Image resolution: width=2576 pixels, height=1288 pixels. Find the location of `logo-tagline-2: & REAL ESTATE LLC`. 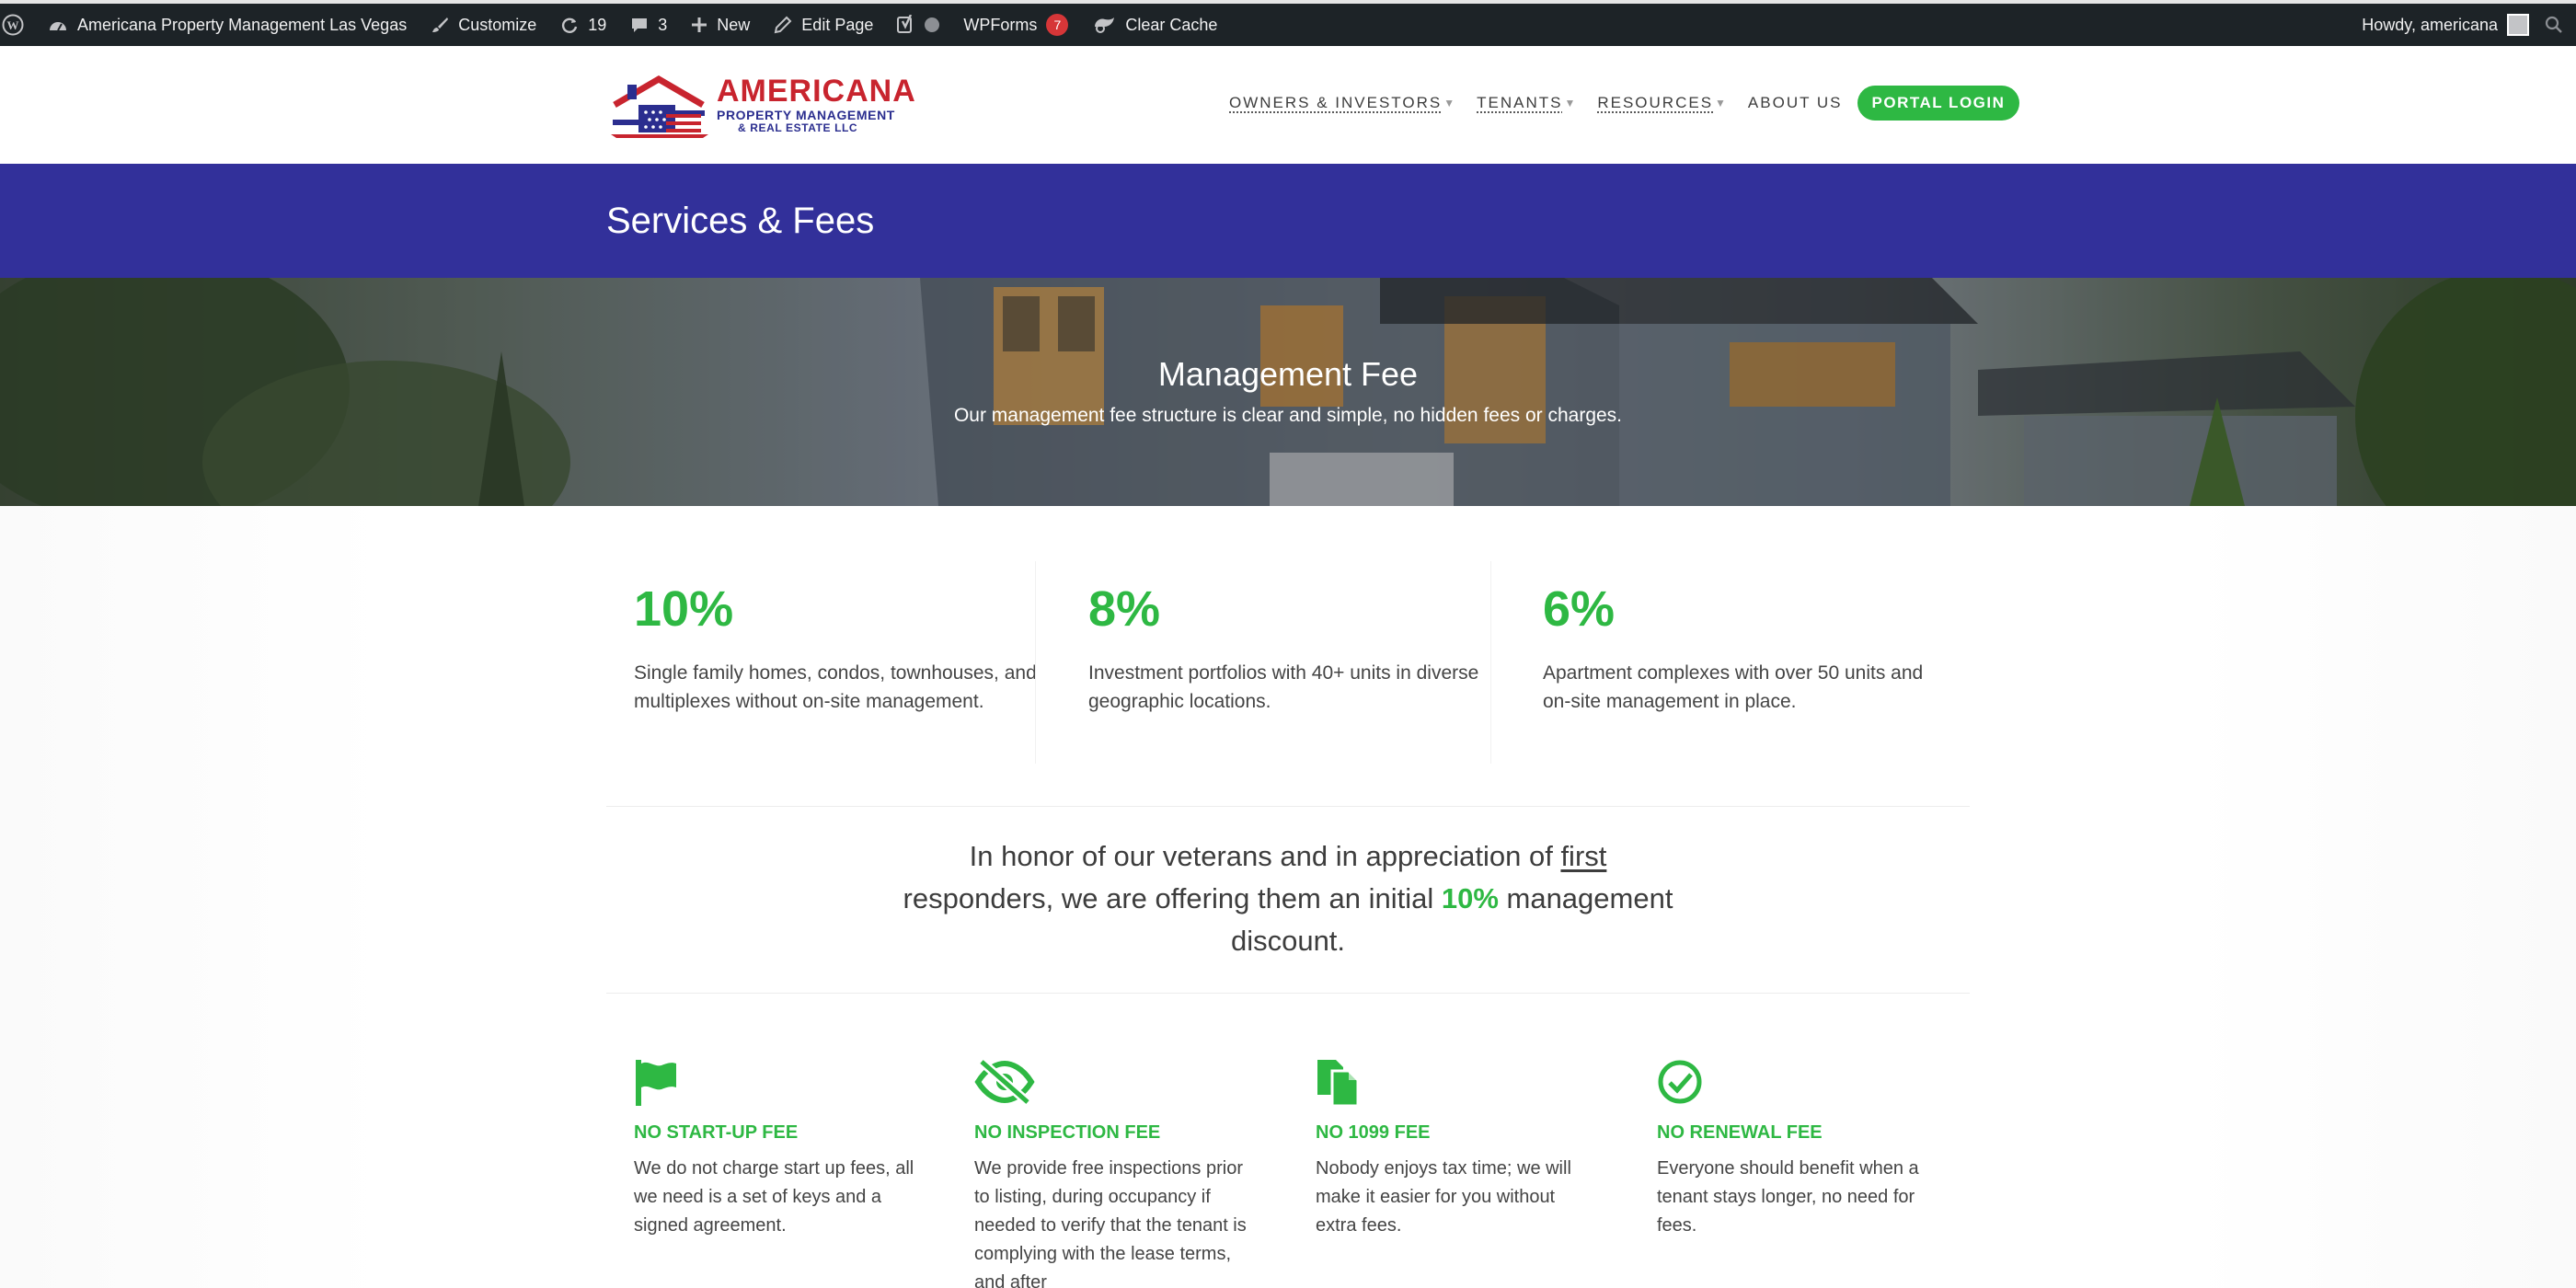

logo-tagline-2: & REAL ESTATE LLC is located at coordinates (798, 127).